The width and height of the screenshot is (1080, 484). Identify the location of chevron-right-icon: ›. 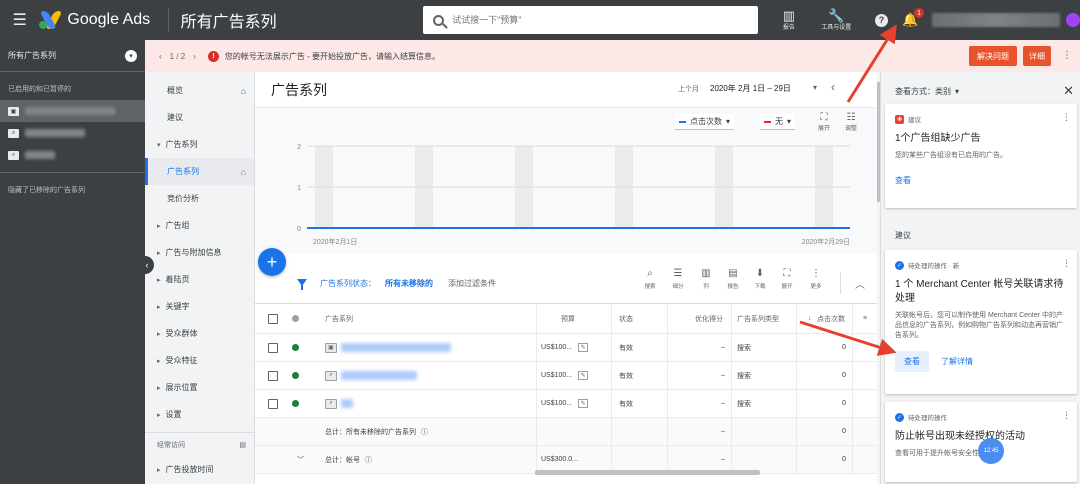
(194, 56).